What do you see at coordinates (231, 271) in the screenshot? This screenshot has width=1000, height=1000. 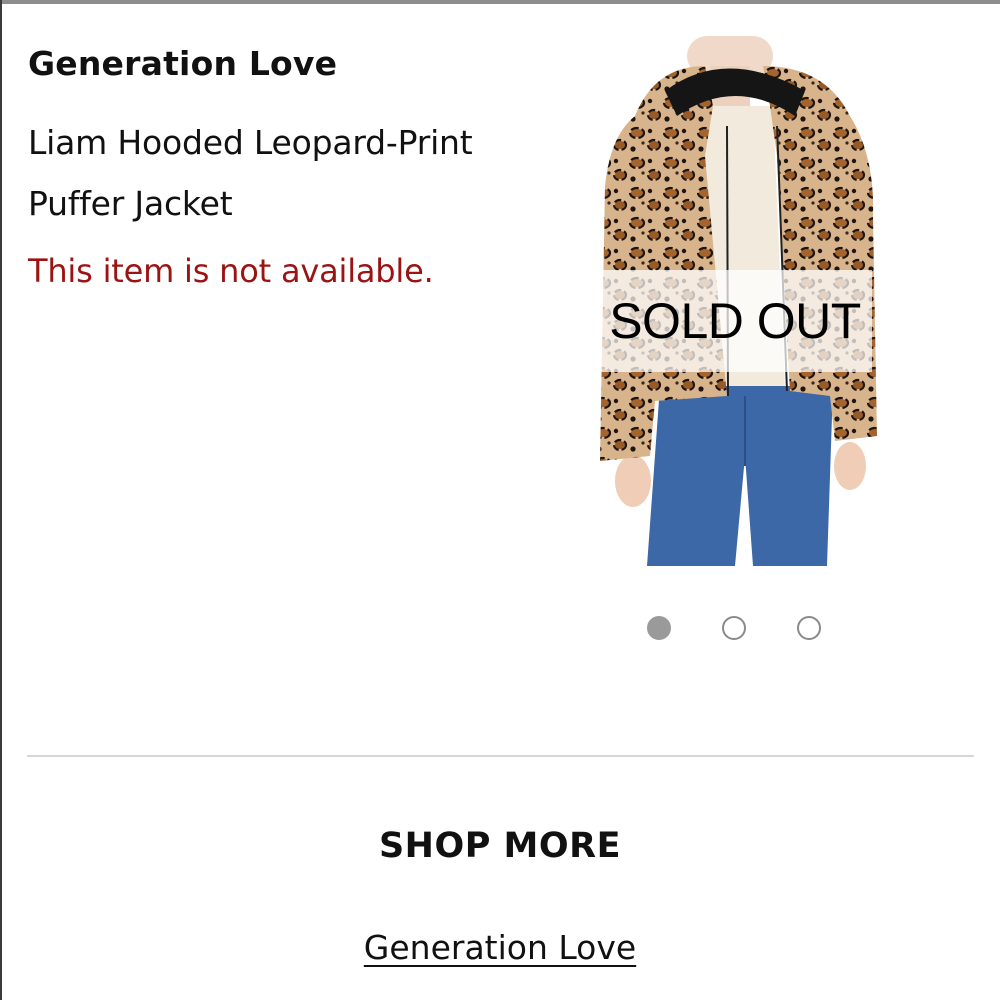 I see `availability-message: This item is not available.` at bounding box center [231, 271].